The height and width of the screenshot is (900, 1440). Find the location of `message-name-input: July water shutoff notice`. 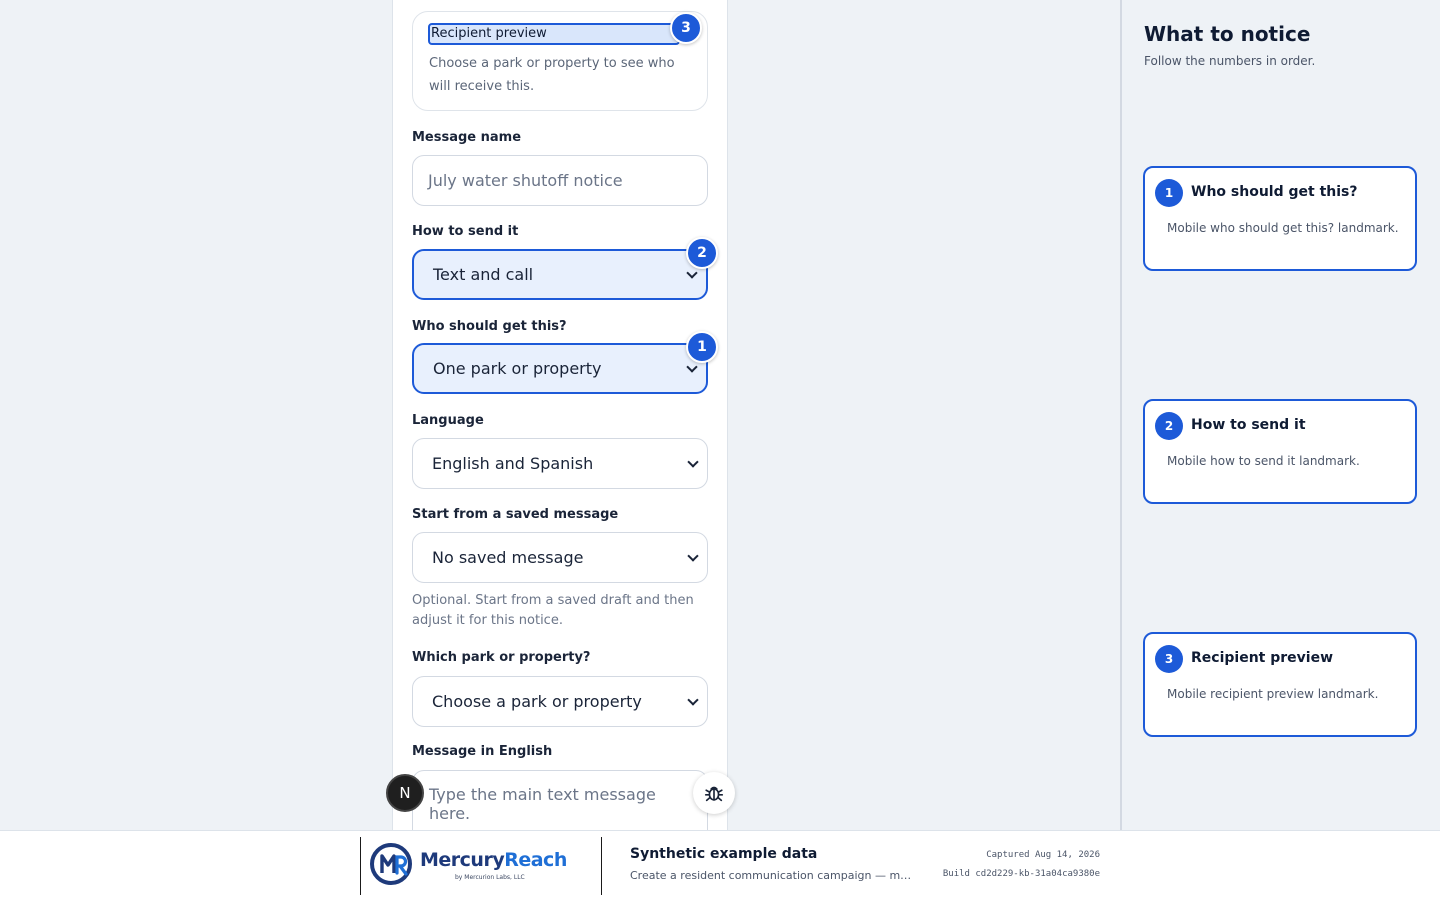

message-name-input: July water shutoff notice is located at coordinates (560, 180).